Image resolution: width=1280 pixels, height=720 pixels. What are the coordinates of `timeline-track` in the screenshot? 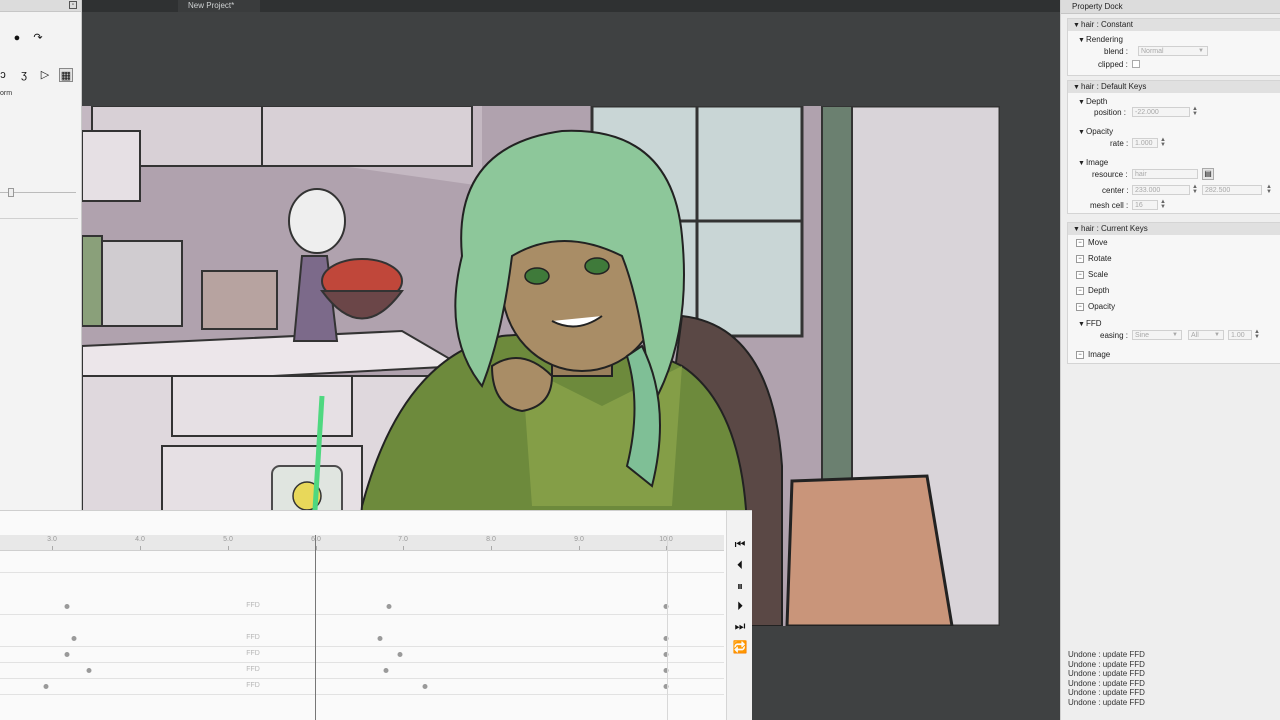 It's located at (362, 565).